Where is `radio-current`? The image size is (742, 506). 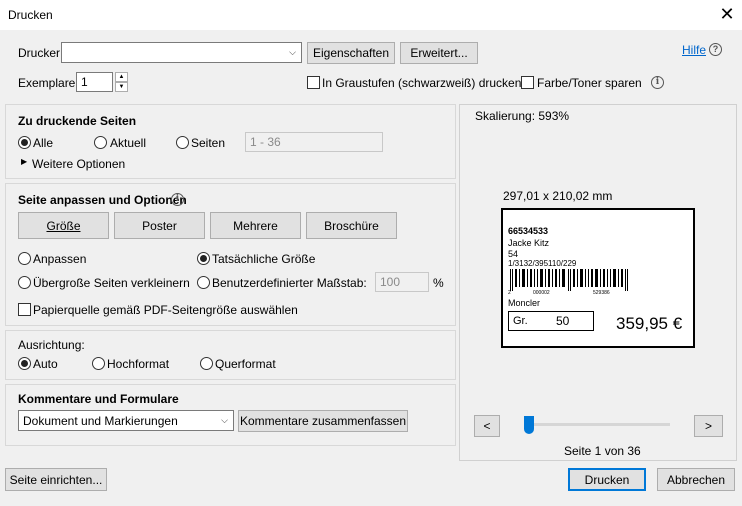 radio-current is located at coordinates (100, 142).